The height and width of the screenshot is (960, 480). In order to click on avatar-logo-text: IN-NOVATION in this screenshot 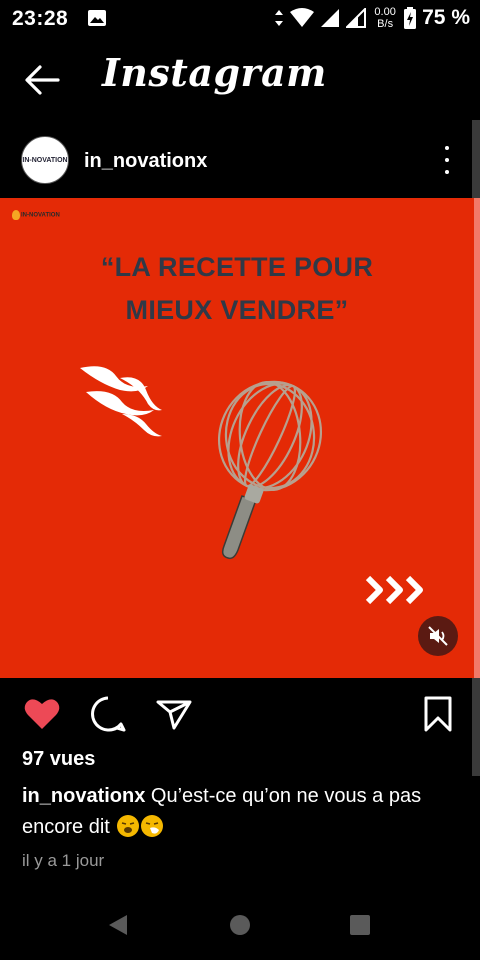, I will do `click(45, 160)`.